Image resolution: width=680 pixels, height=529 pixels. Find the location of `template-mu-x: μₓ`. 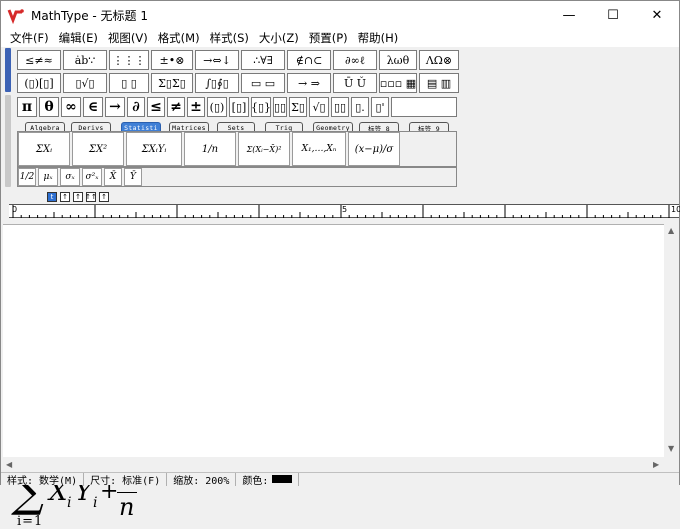

template-mu-x: μₓ is located at coordinates (48, 177).